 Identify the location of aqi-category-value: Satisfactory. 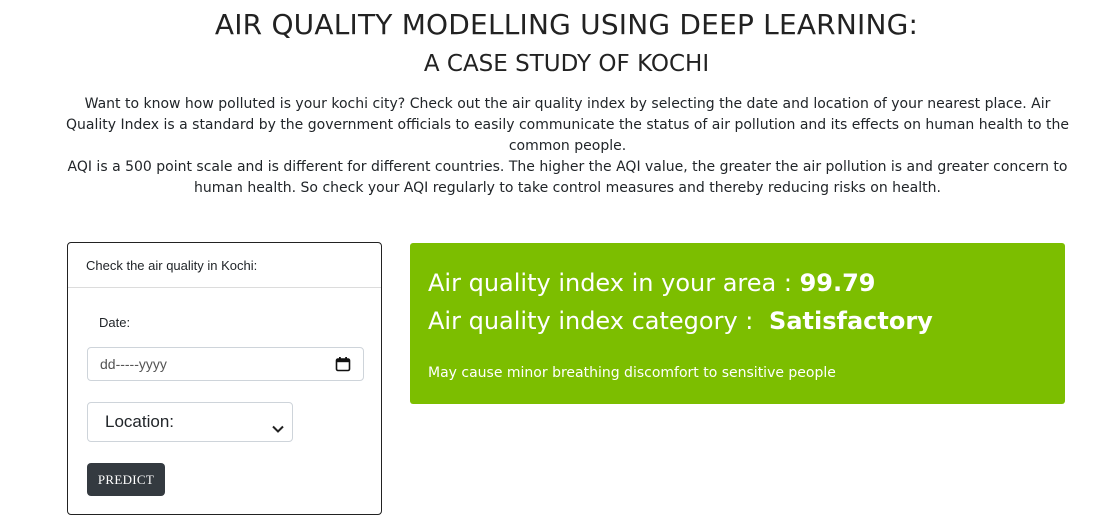
(851, 321).